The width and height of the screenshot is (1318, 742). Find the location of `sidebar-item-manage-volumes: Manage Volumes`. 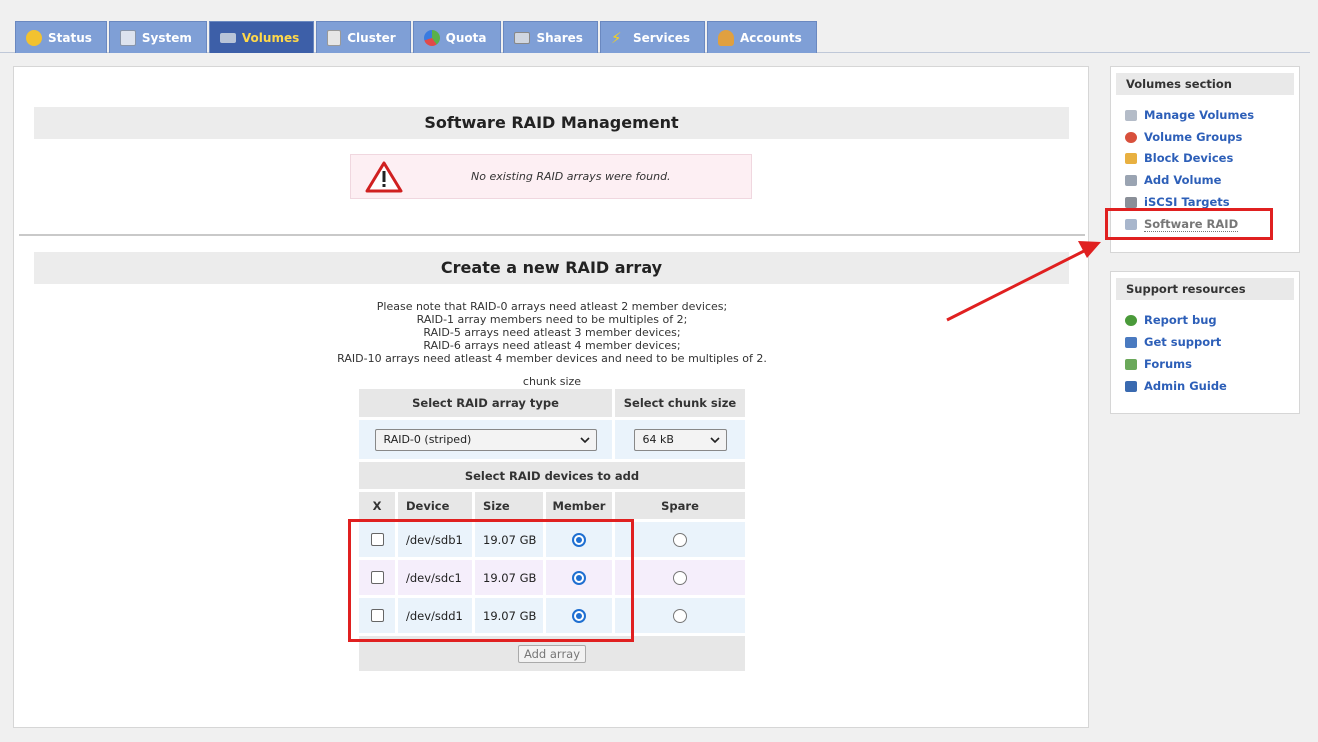

sidebar-item-manage-volumes: Manage Volumes is located at coordinates (1189, 115).